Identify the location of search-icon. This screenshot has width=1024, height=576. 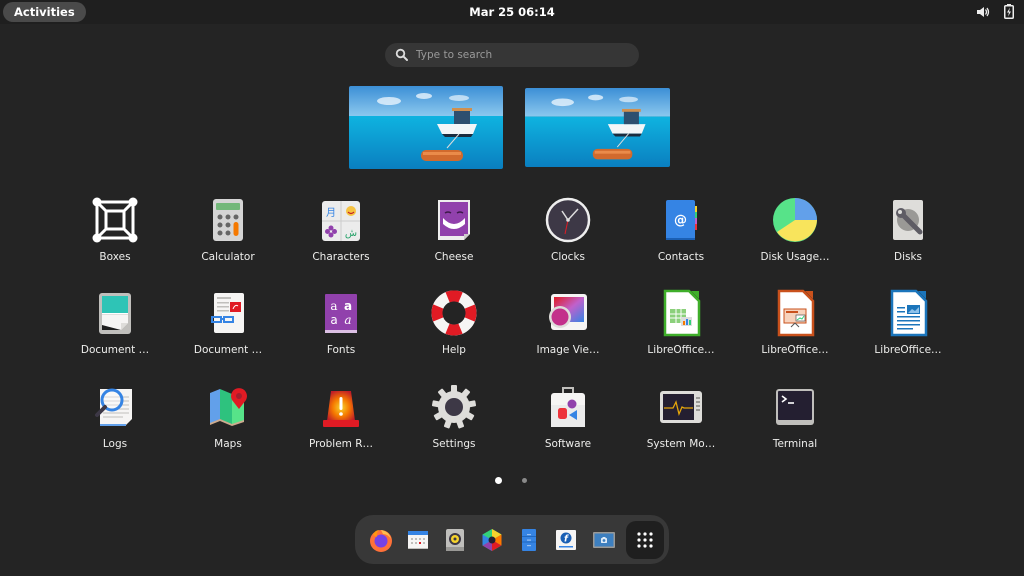
(401, 54).